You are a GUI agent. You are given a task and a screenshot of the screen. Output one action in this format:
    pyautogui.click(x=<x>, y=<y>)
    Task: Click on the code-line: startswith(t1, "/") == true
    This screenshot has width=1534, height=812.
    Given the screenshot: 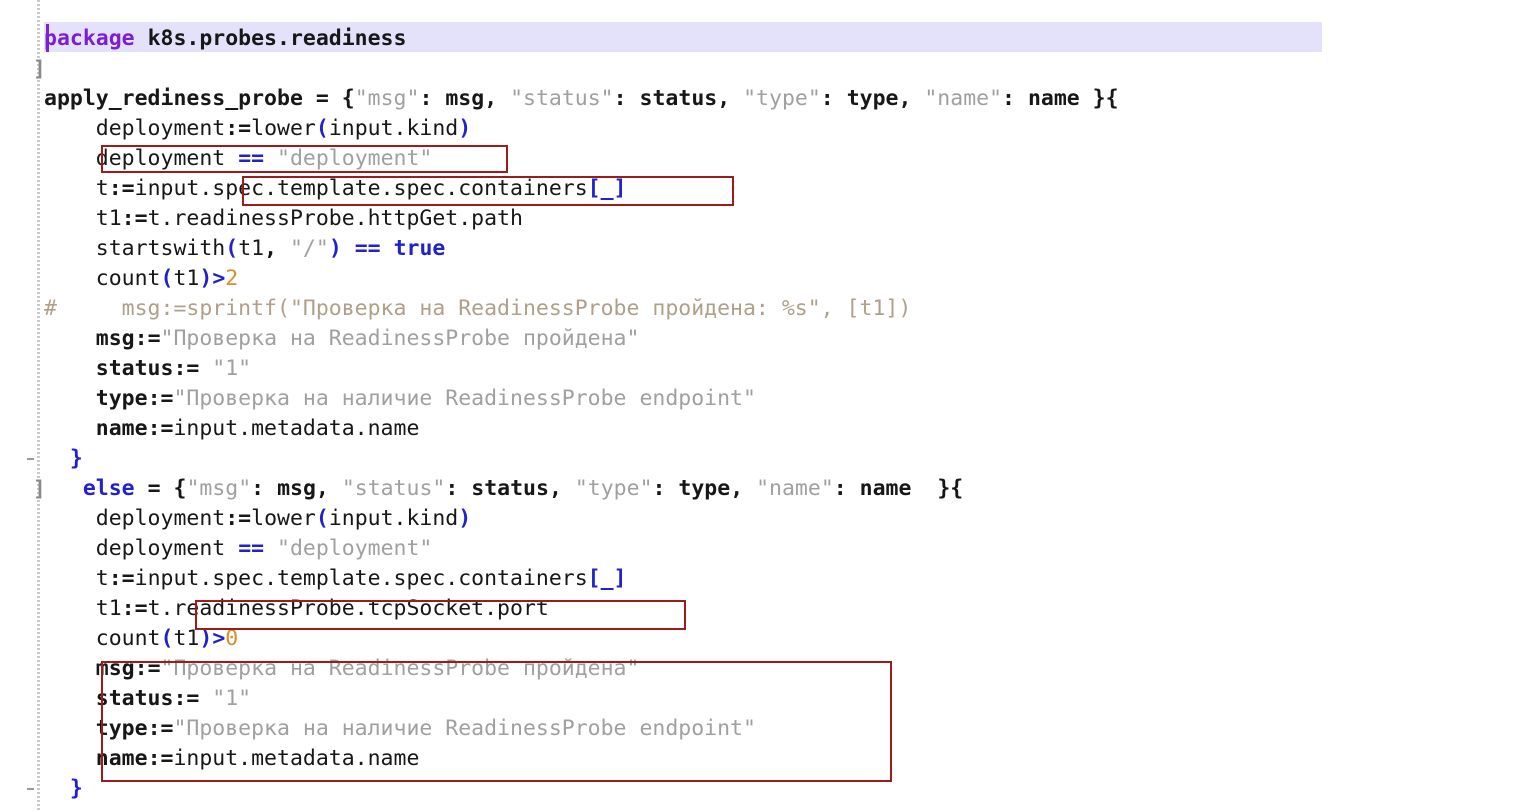 What is the action you would take?
    pyautogui.click(x=245, y=249)
    